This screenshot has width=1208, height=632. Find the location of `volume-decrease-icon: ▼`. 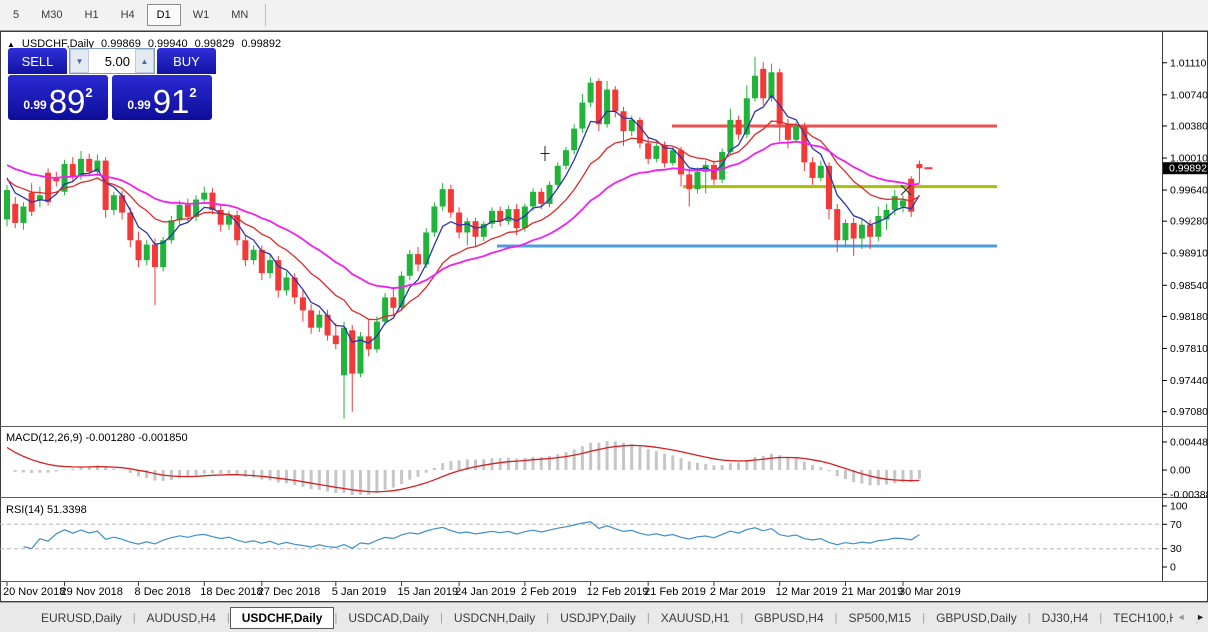

volume-decrease-icon: ▼ is located at coordinates (79, 61).